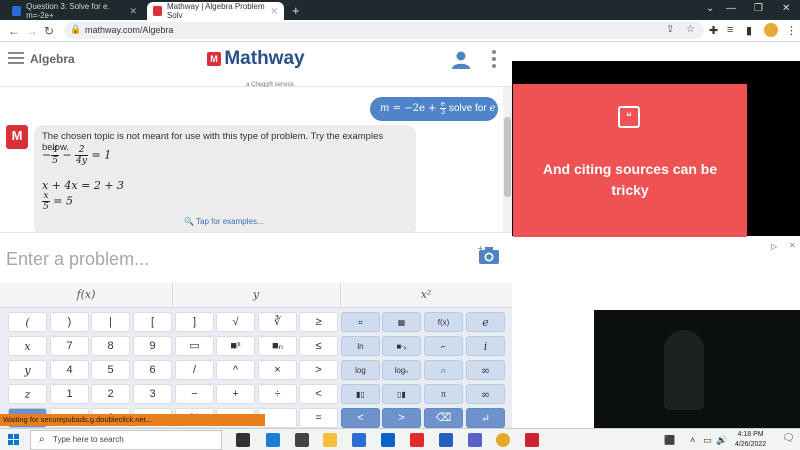 Image resolution: width=800 pixels, height=450 pixels. Describe the element at coordinates (69, 394) in the screenshot. I see `key-1: 1` at that location.